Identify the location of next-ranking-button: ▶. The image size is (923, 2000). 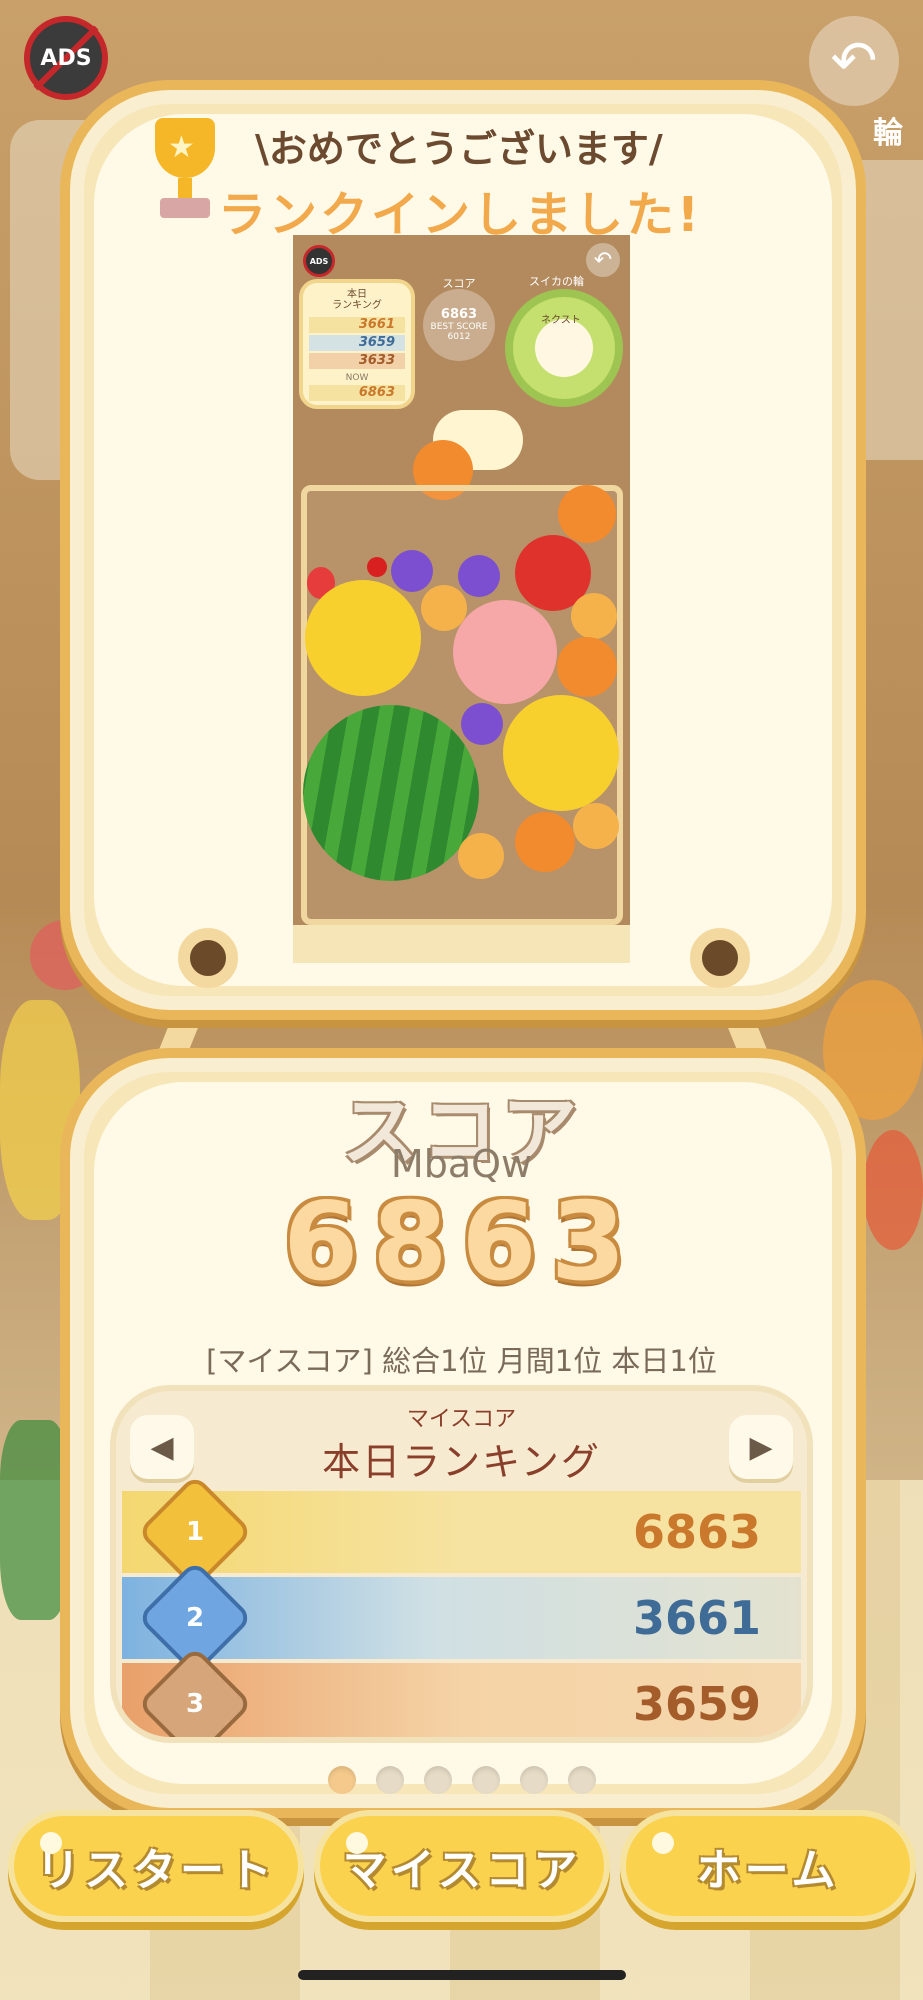
(761, 1447).